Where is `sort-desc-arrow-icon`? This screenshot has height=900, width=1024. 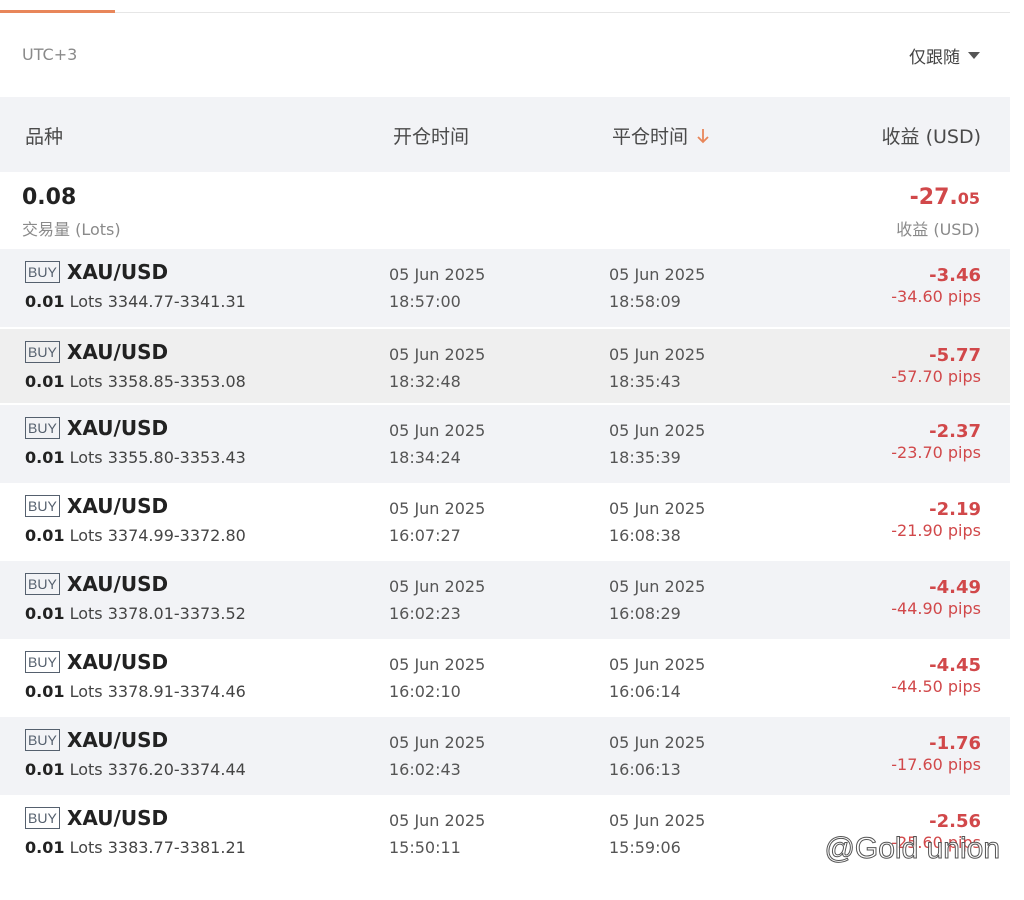
sort-desc-arrow-icon is located at coordinates (703, 135).